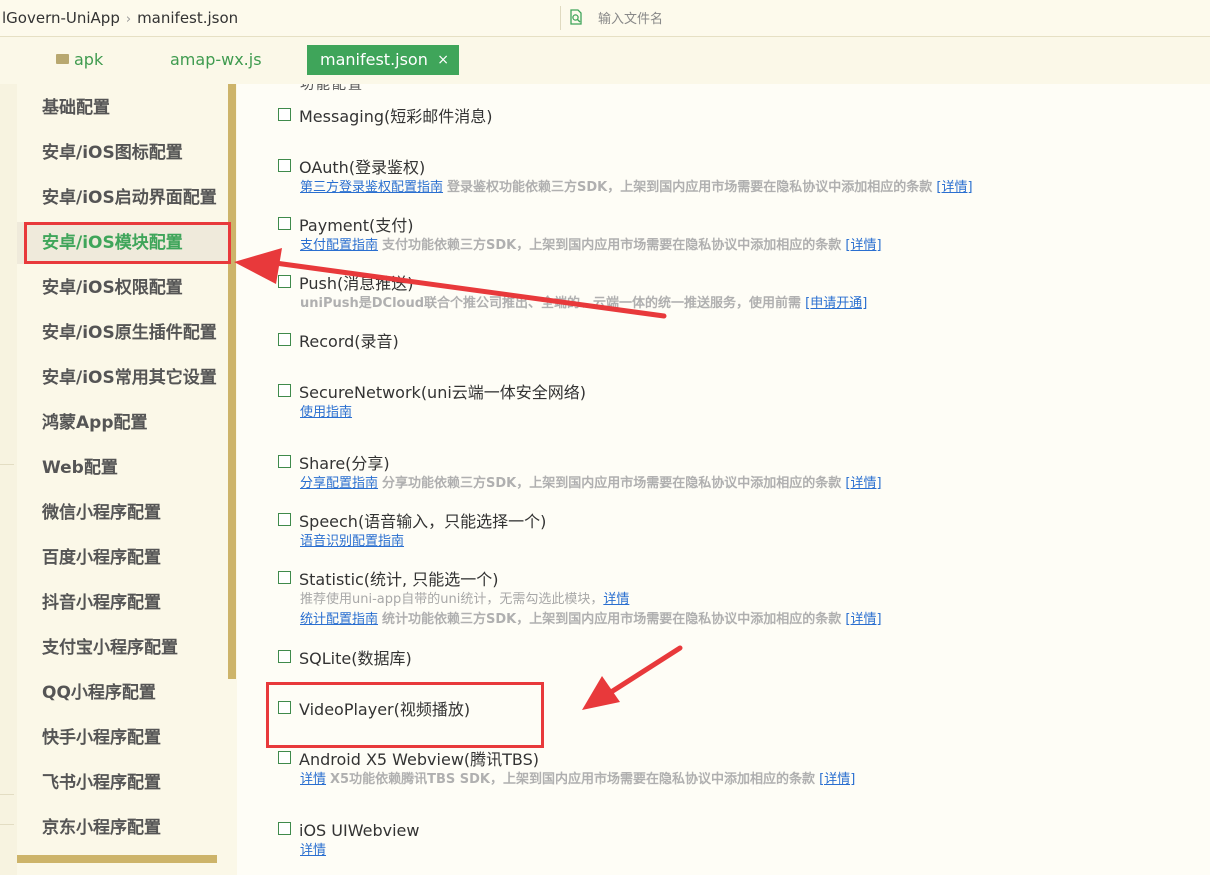 This screenshot has width=1210, height=875. I want to click on module-title: Record(录音), so click(349, 341).